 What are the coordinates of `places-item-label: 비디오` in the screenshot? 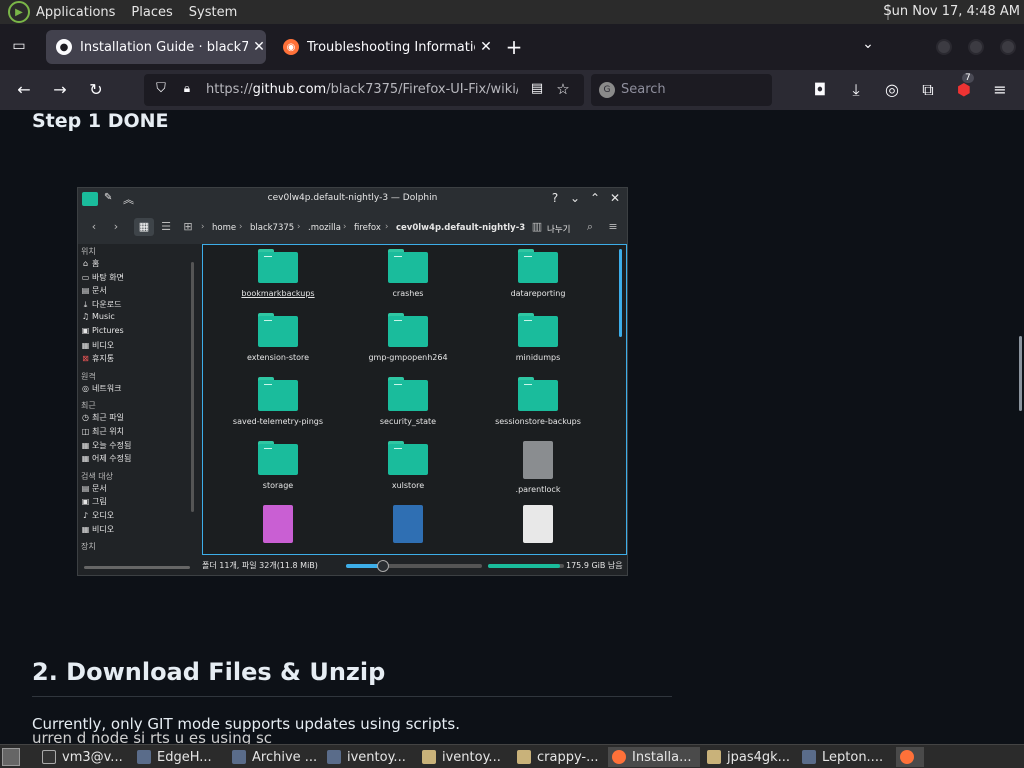 It's located at (103, 529).